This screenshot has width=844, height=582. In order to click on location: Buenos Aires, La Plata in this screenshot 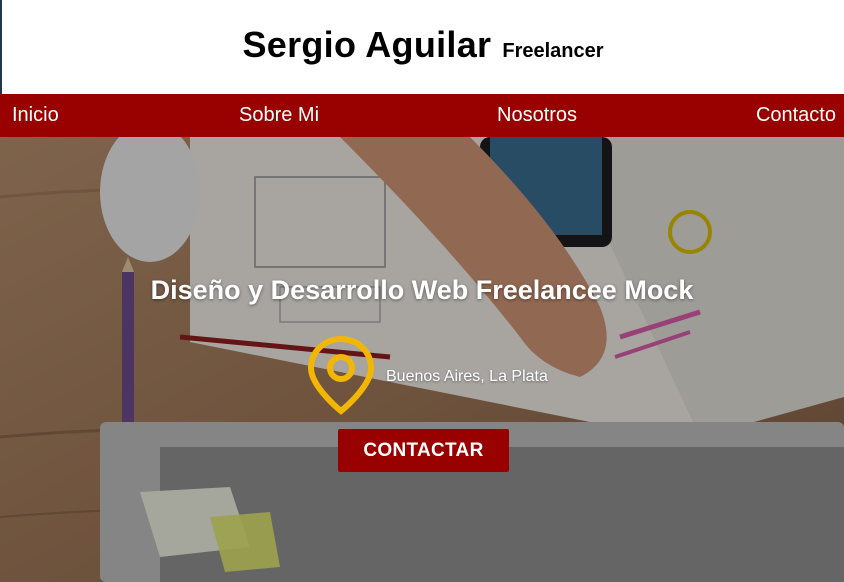, I will do `click(427, 377)`.